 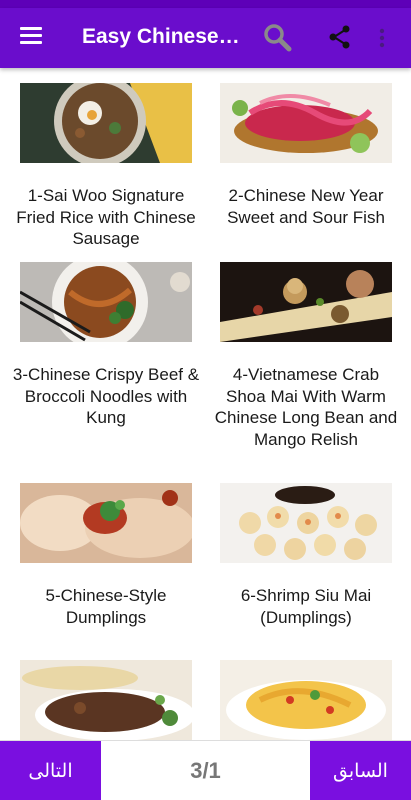 What do you see at coordinates (50, 770) in the screenshot?
I see `next-button: التالى` at bounding box center [50, 770].